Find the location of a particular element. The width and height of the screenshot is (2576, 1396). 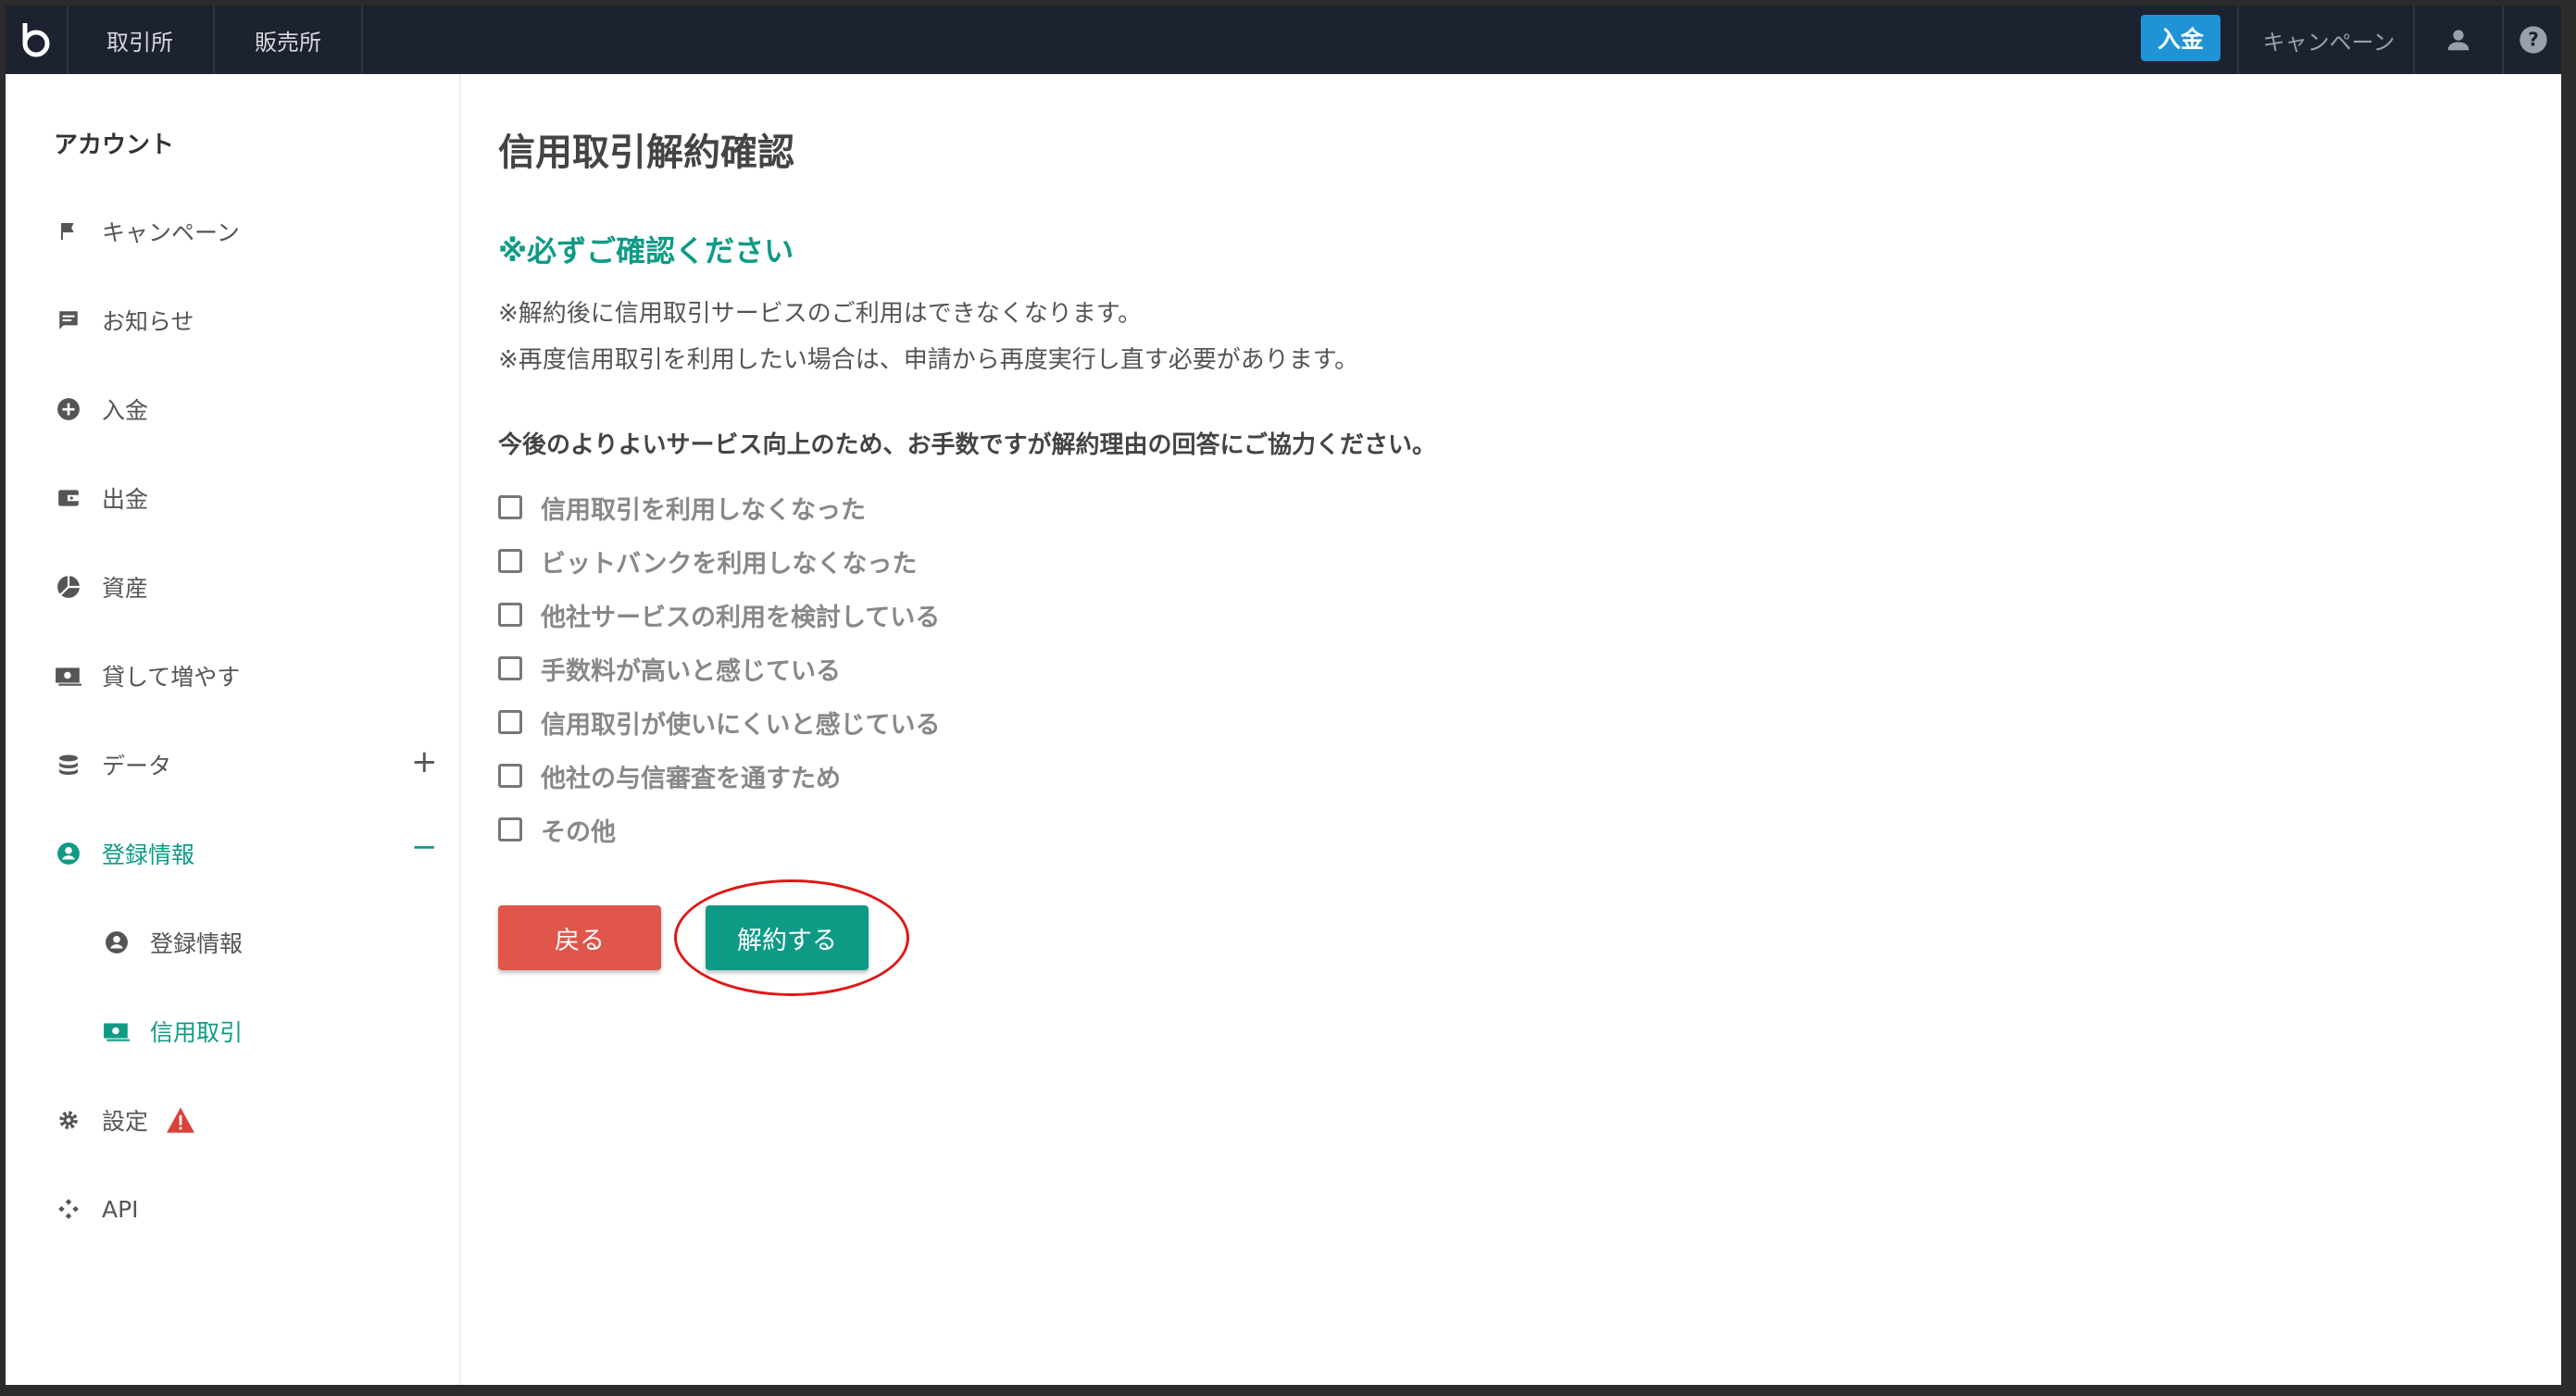

sidebar-item-withdraw: 出金 is located at coordinates (101, 499).